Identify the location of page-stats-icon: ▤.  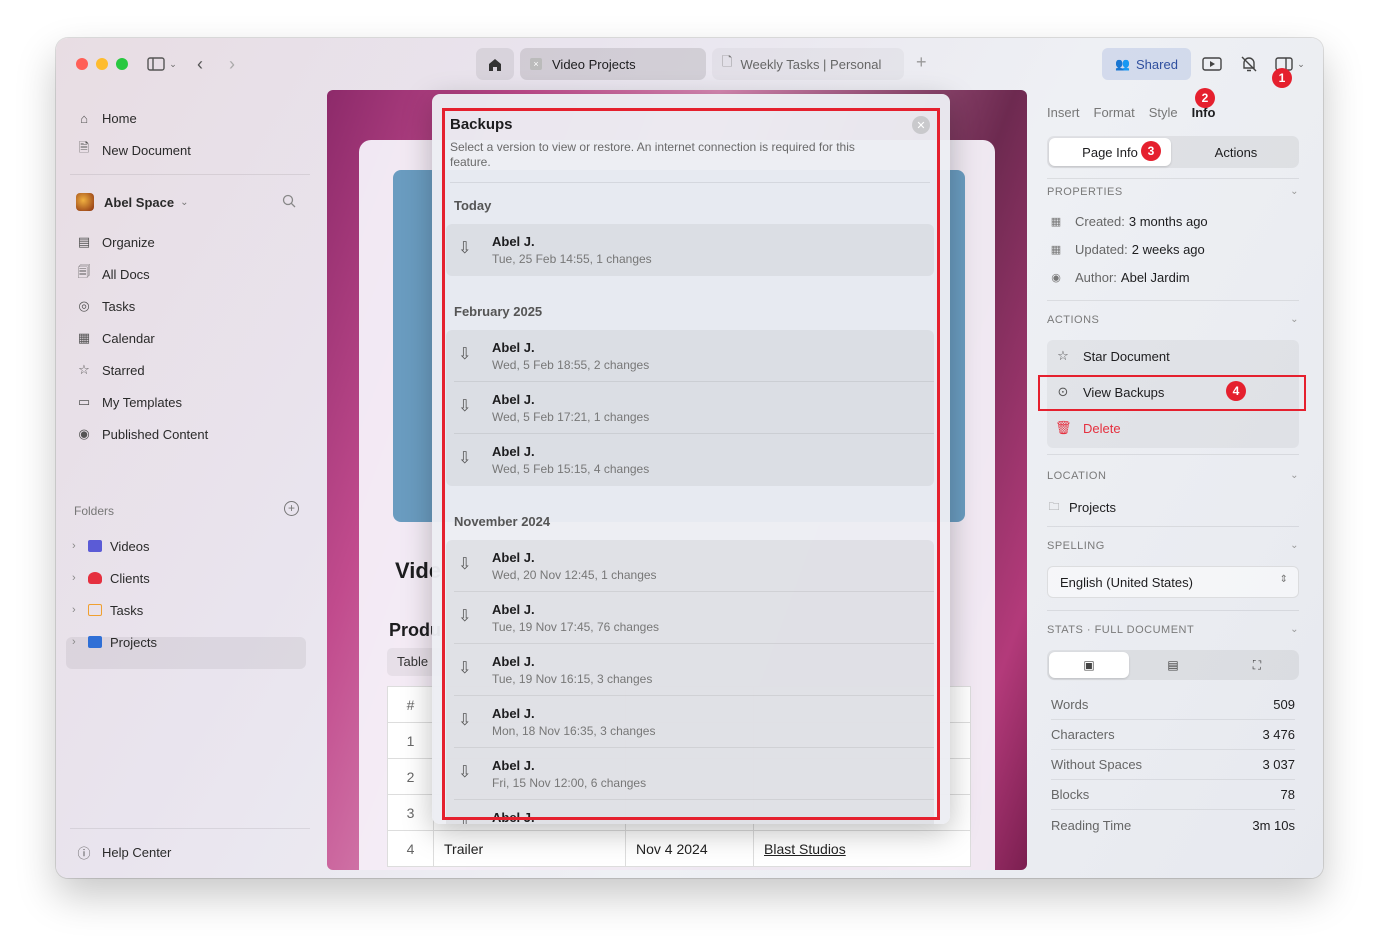
(1173, 665).